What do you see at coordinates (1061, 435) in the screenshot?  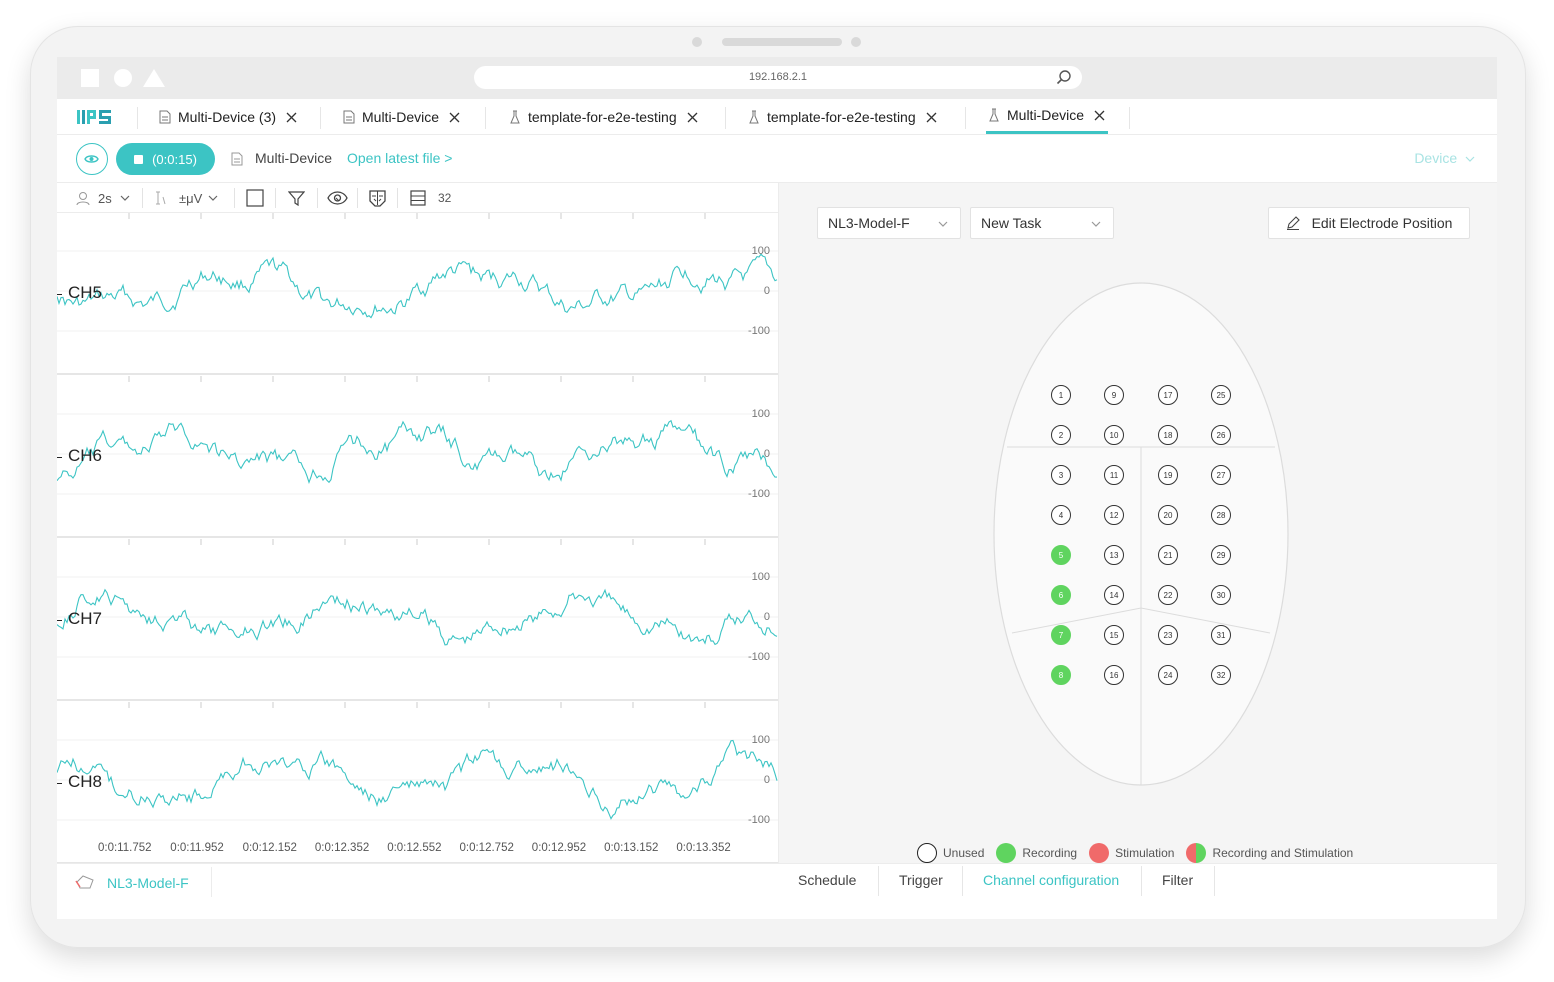 I see `electrode-2: 2` at bounding box center [1061, 435].